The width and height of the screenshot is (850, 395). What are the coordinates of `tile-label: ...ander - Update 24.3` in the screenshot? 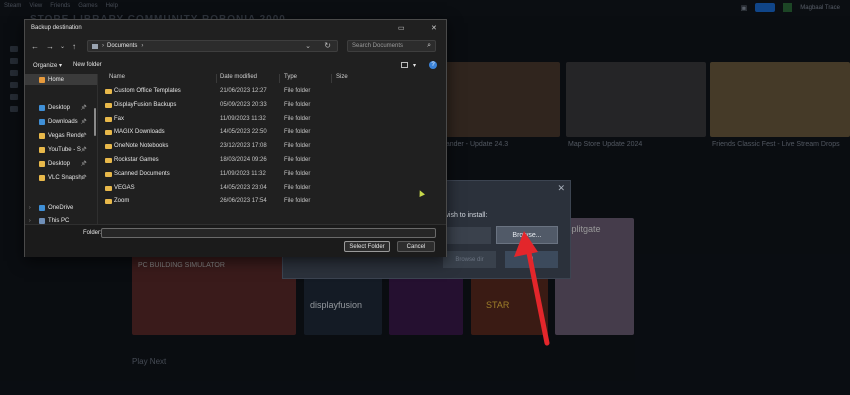 It's located at (474, 144).